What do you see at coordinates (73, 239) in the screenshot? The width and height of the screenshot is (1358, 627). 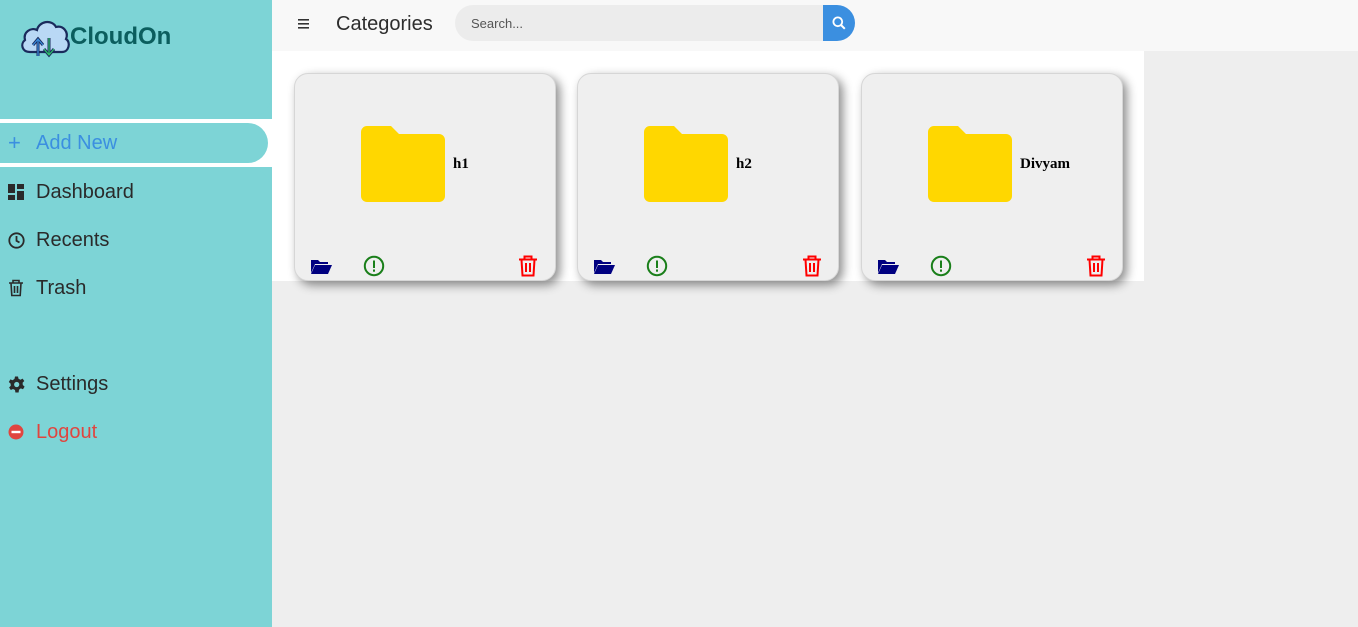 I see `sidebar-item-label: Recents` at bounding box center [73, 239].